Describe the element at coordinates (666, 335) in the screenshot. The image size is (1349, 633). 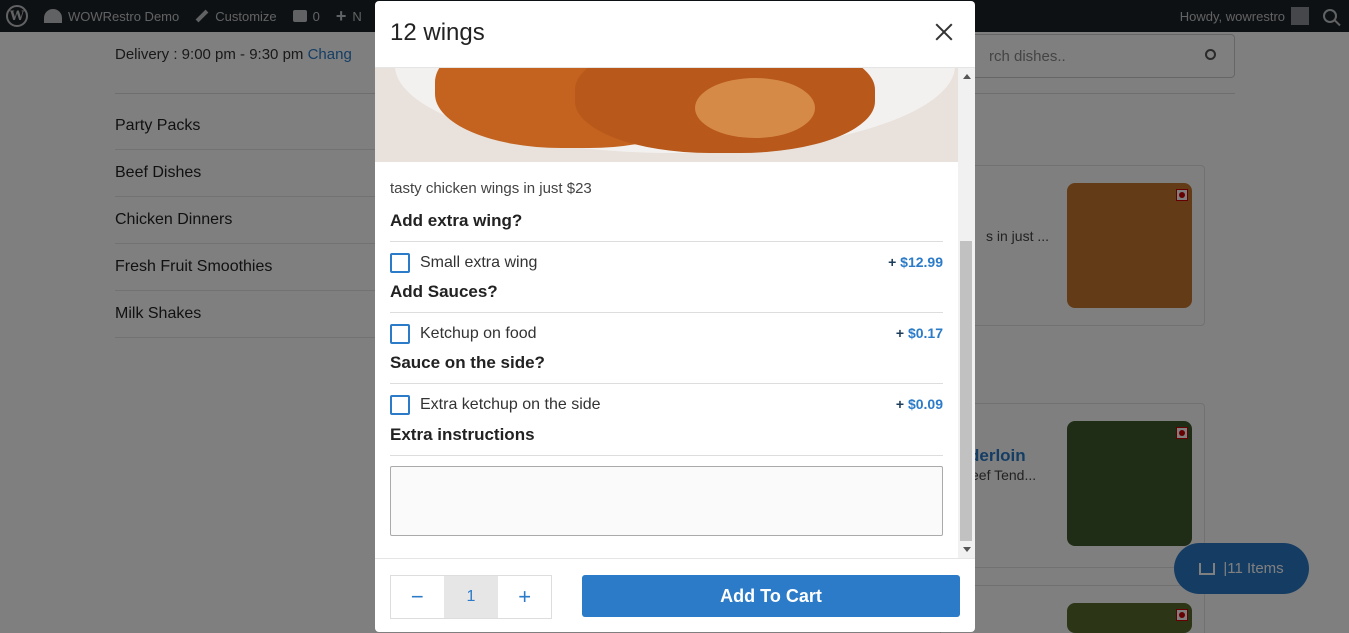
I see `addon-option: Ketchup on food + $0.17` at that location.